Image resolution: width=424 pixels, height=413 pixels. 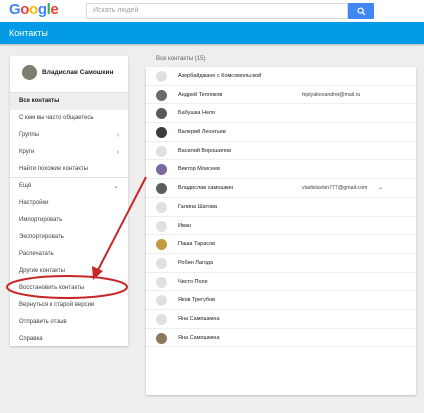 What do you see at coordinates (281, 226) in the screenshot?
I see `contact-row: Иван` at bounding box center [281, 226].